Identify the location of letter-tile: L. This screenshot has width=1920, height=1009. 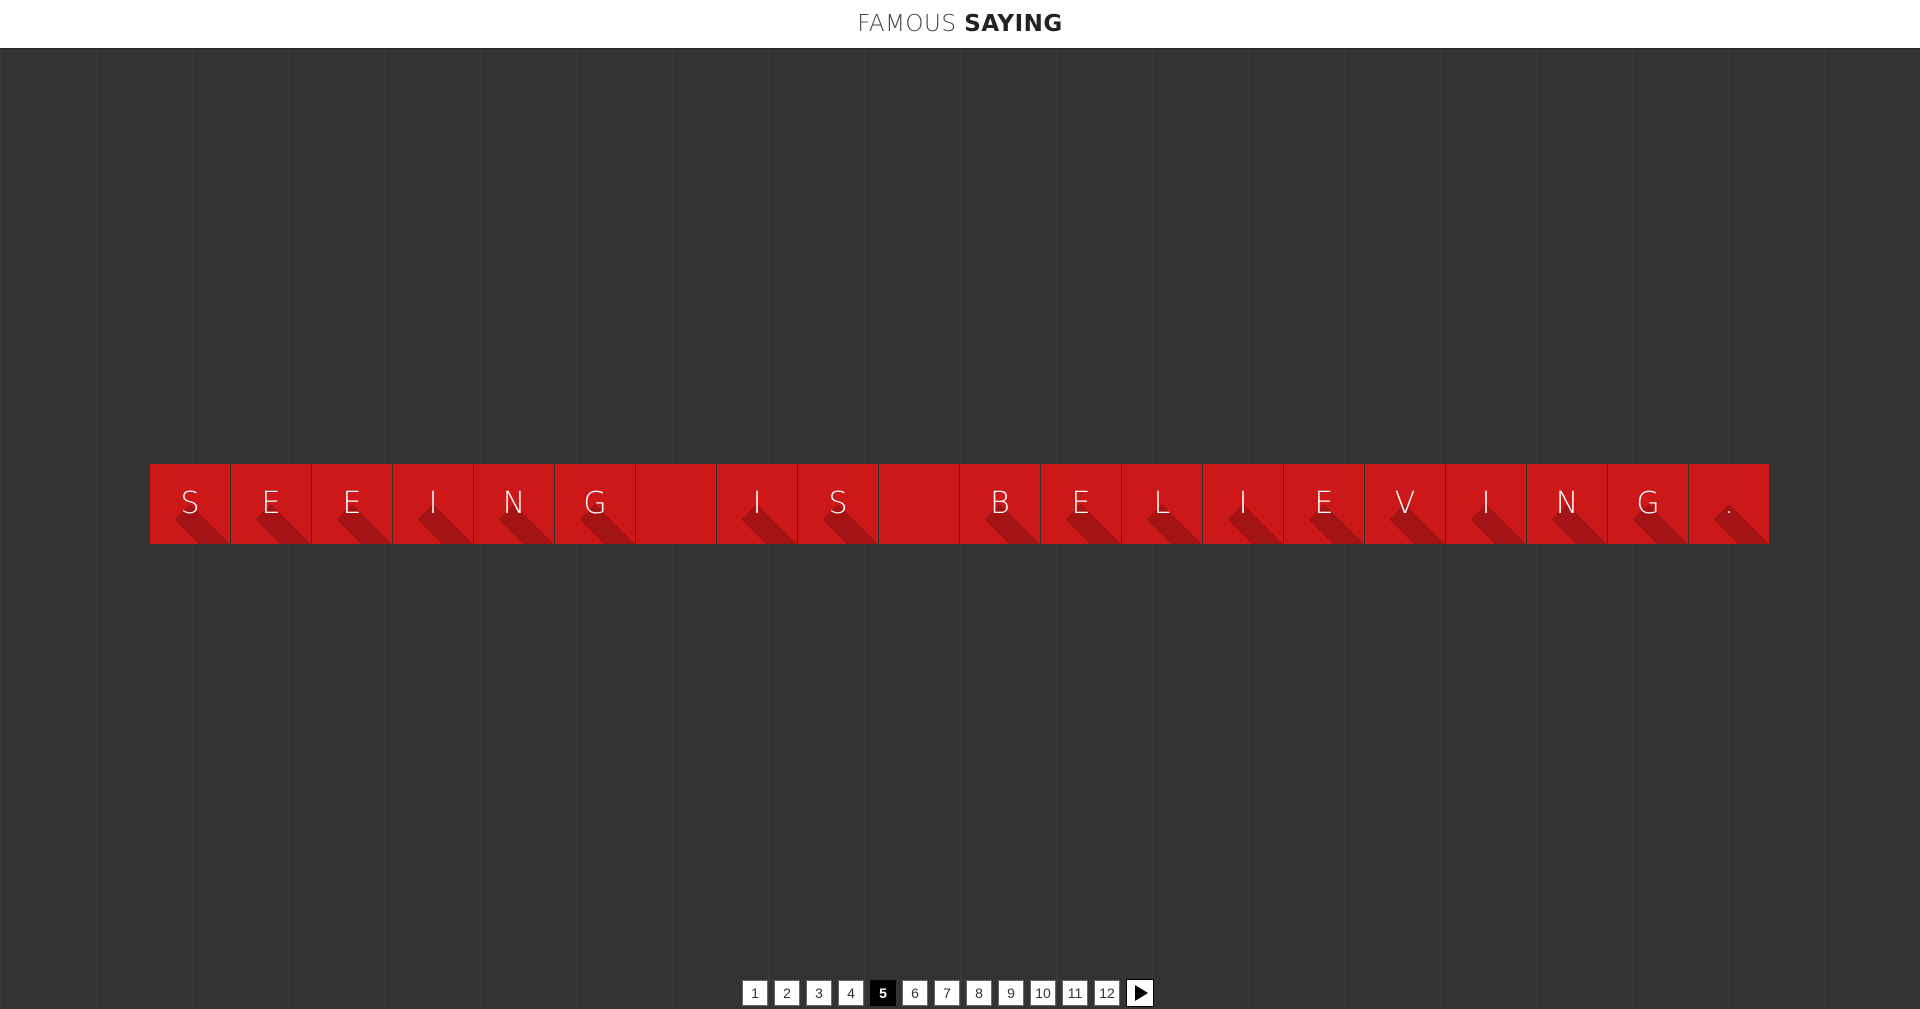
(1162, 504).